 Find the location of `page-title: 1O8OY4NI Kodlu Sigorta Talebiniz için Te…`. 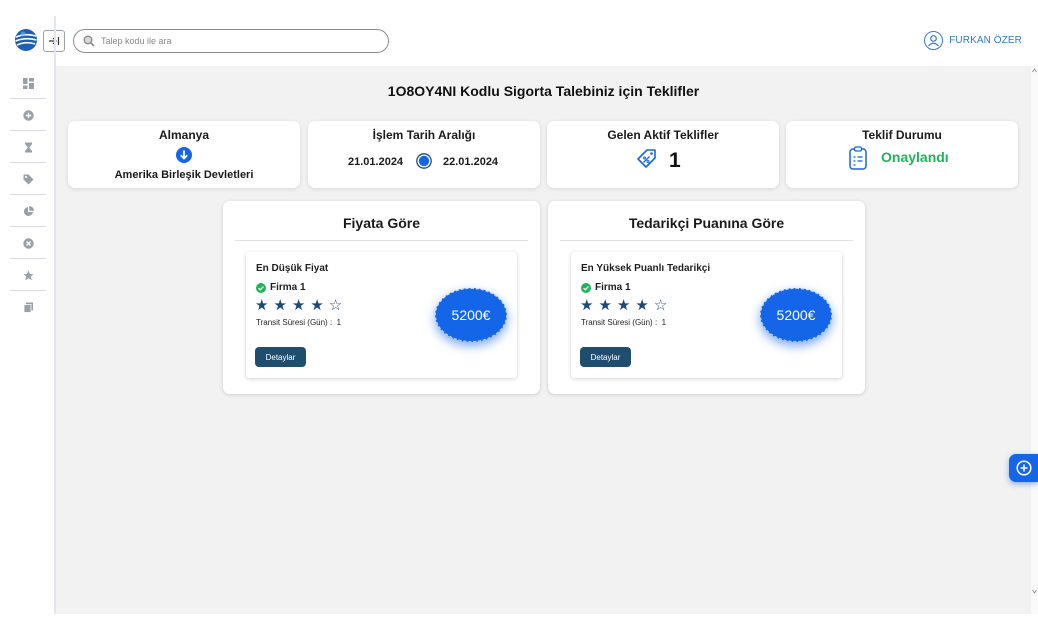

page-title: 1O8OY4NI Kodlu Sigorta Talebiniz için Te… is located at coordinates (543, 91).